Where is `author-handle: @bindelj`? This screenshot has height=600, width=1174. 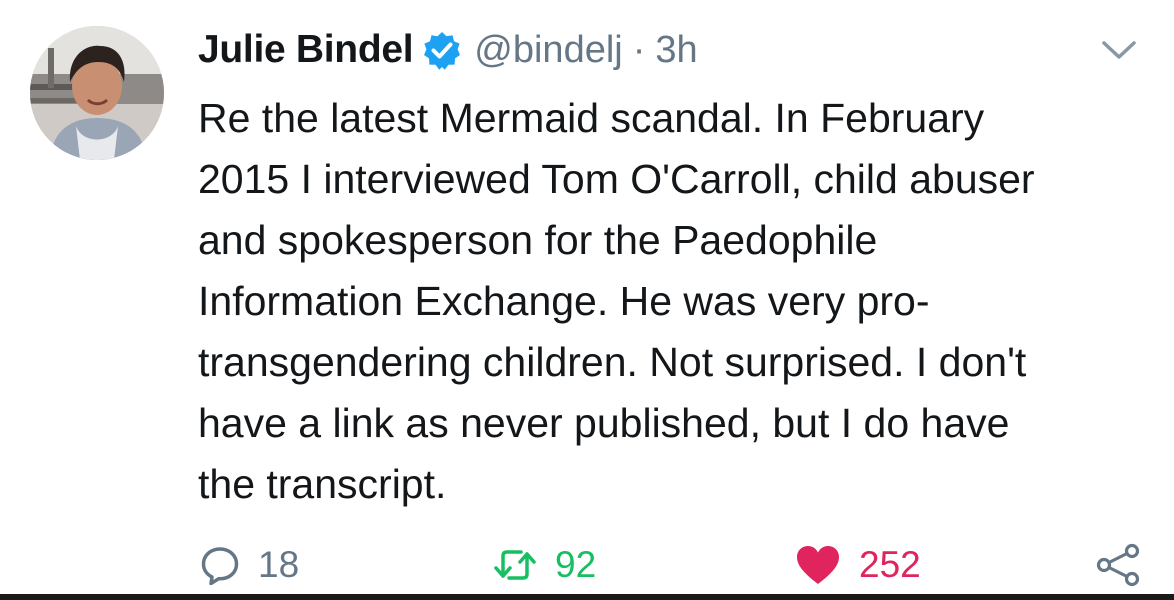 author-handle: @bindelj is located at coordinates (548, 50).